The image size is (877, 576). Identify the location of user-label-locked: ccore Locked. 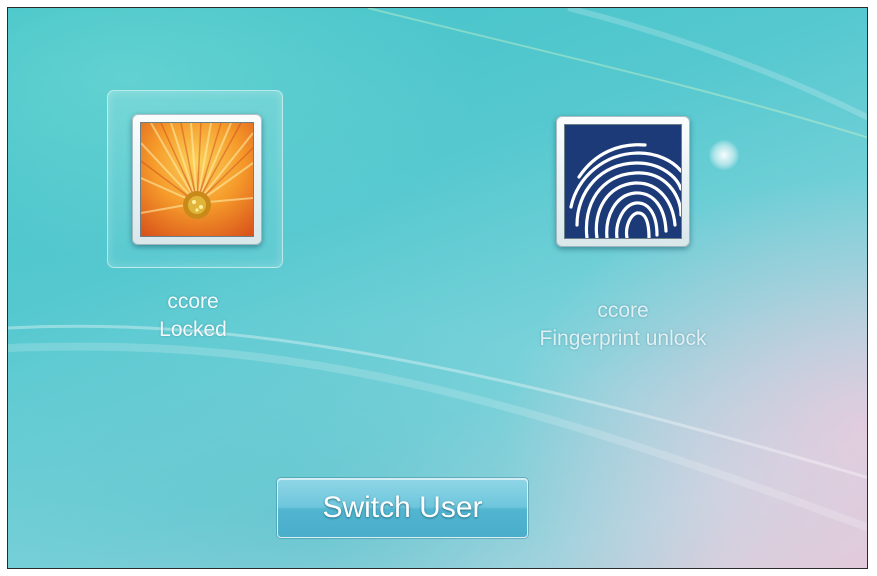
(193, 316).